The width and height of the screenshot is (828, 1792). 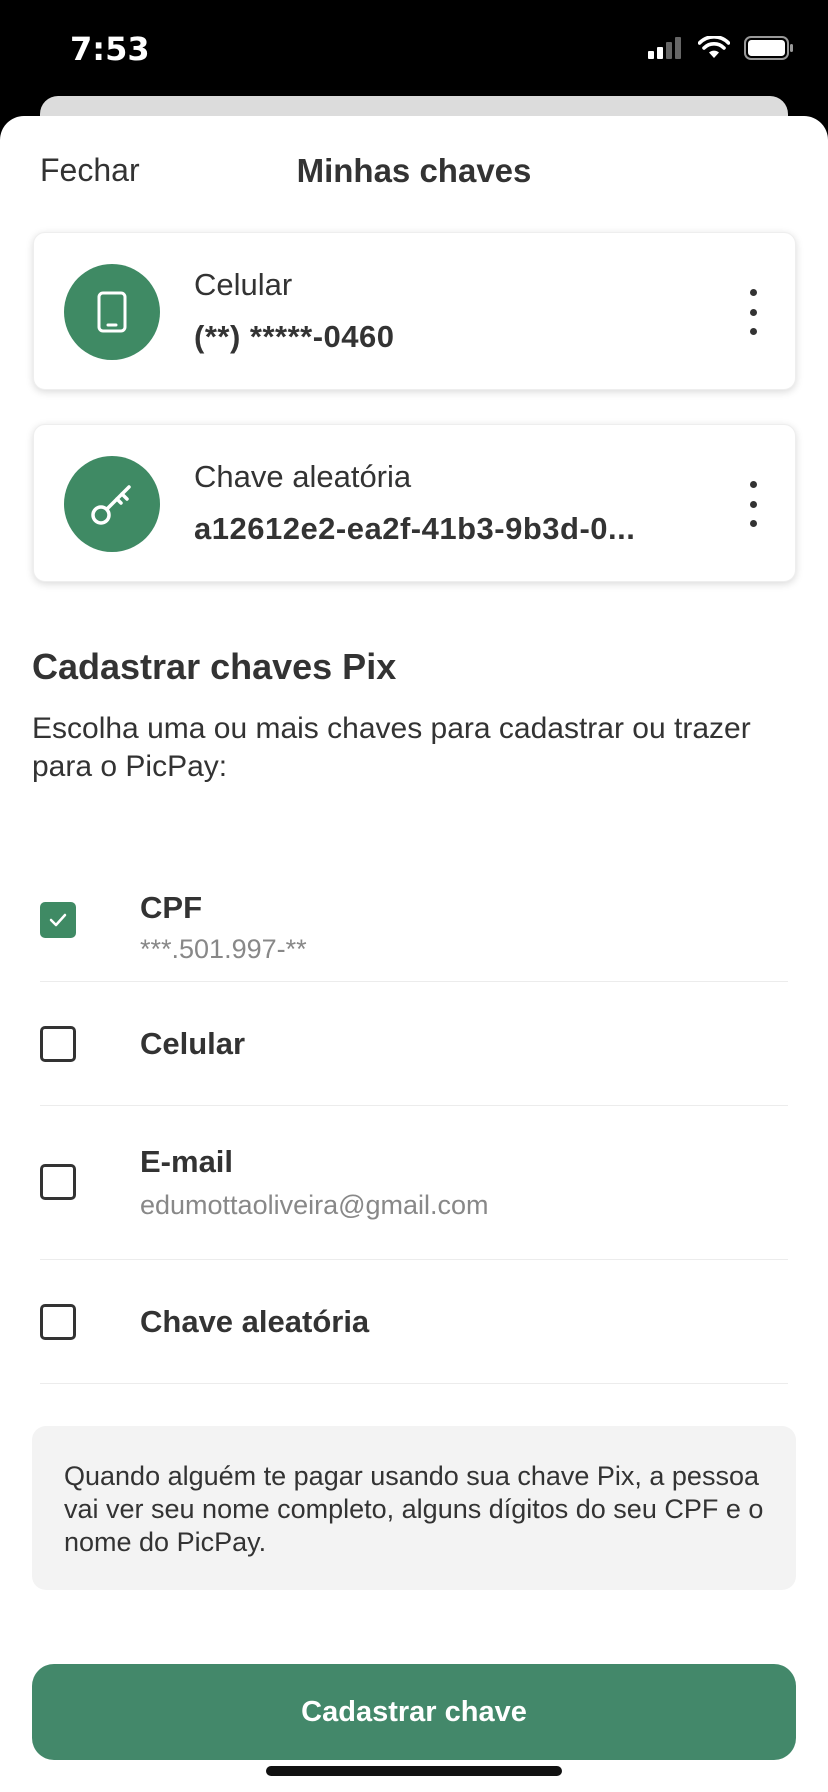 What do you see at coordinates (243, 284) in the screenshot?
I see `key-type-label: Celular` at bounding box center [243, 284].